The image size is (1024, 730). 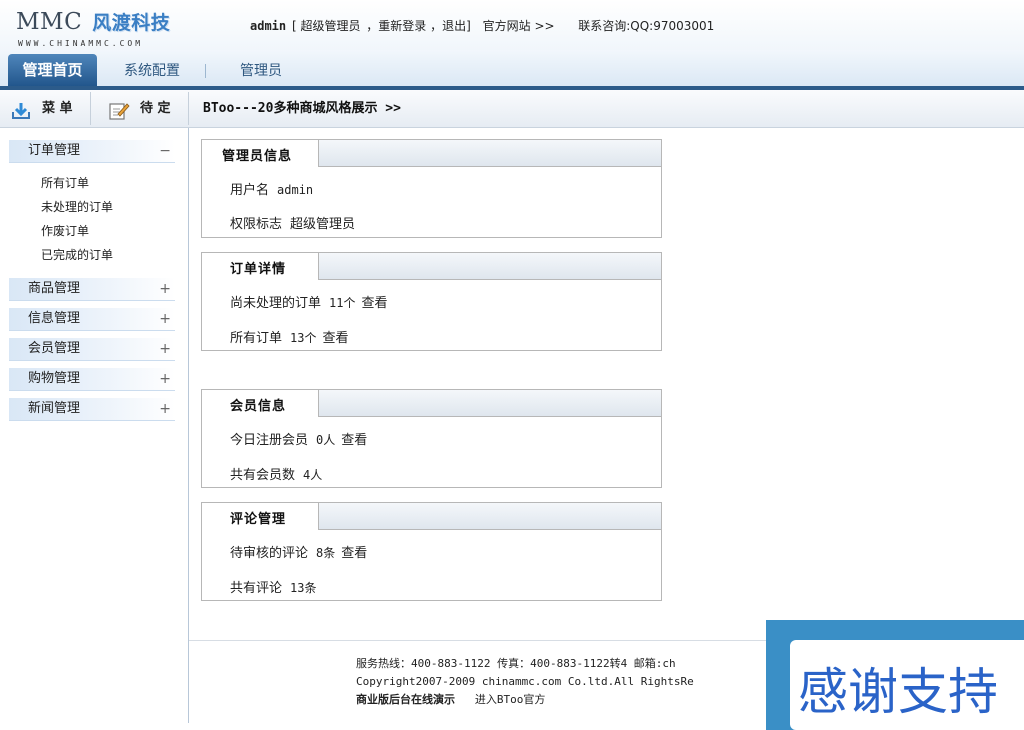 I want to click on row-label: 今日注册会员, so click(x=269, y=440).